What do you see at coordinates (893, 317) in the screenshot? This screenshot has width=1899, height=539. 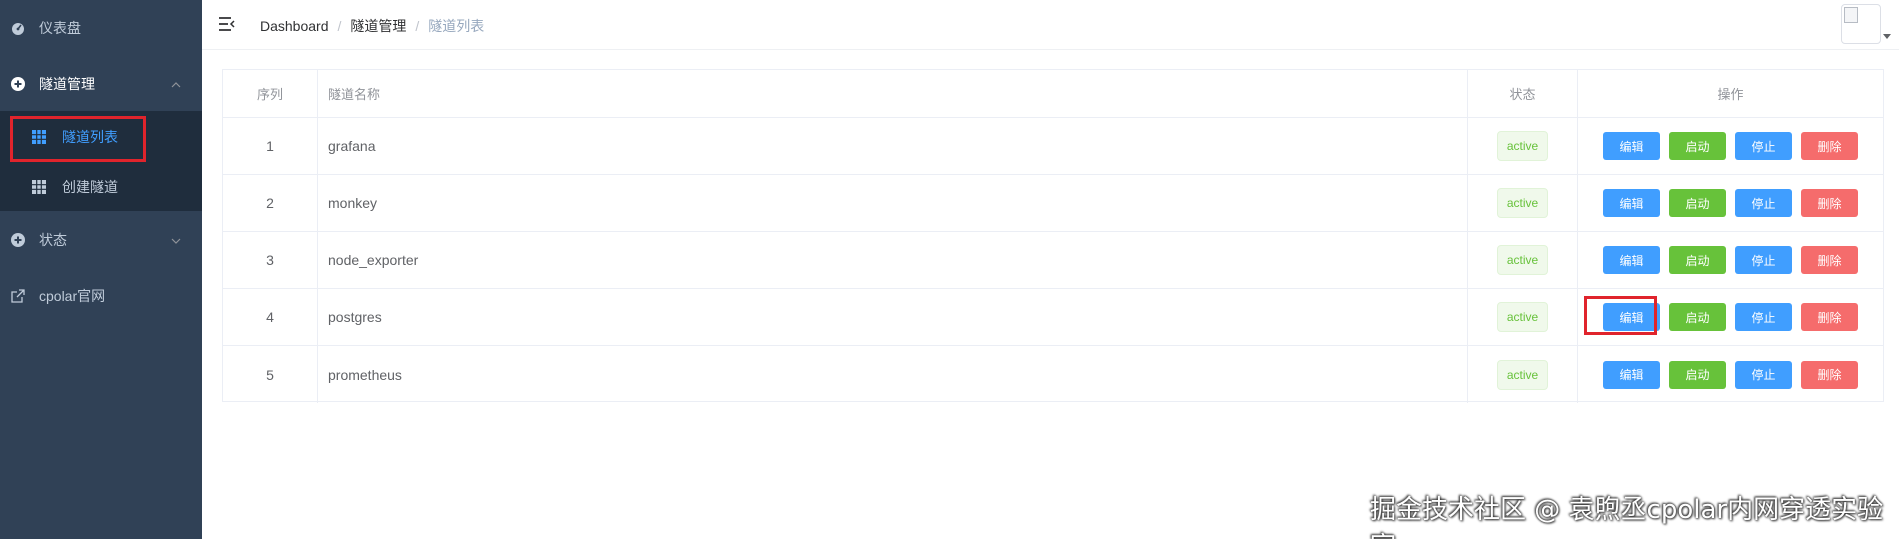 I see `tunnel-name: postgres` at bounding box center [893, 317].